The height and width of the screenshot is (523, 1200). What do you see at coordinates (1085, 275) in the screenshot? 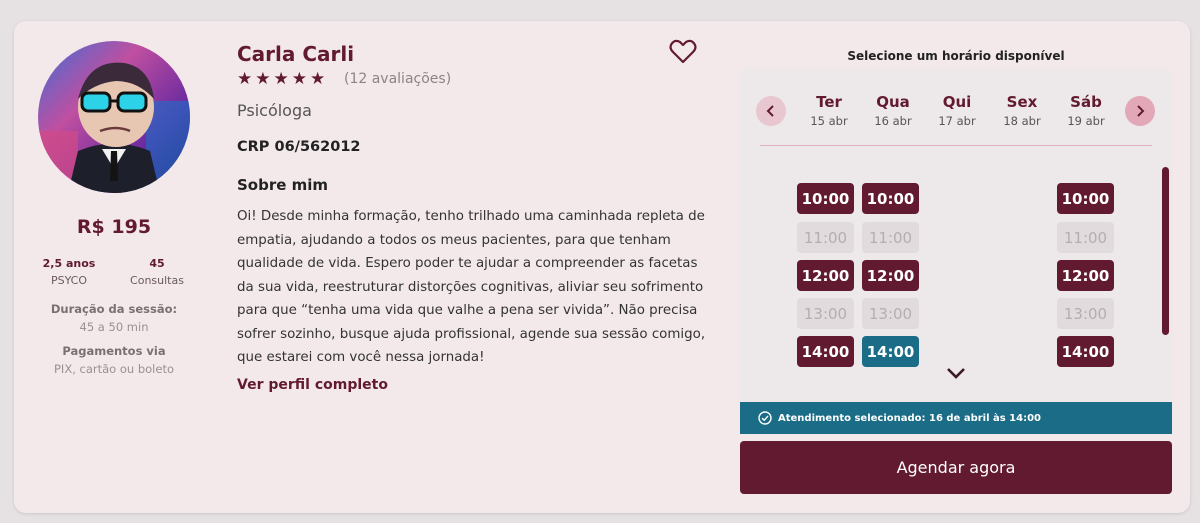
I see `time-slot-sab: 12:00` at bounding box center [1085, 275].